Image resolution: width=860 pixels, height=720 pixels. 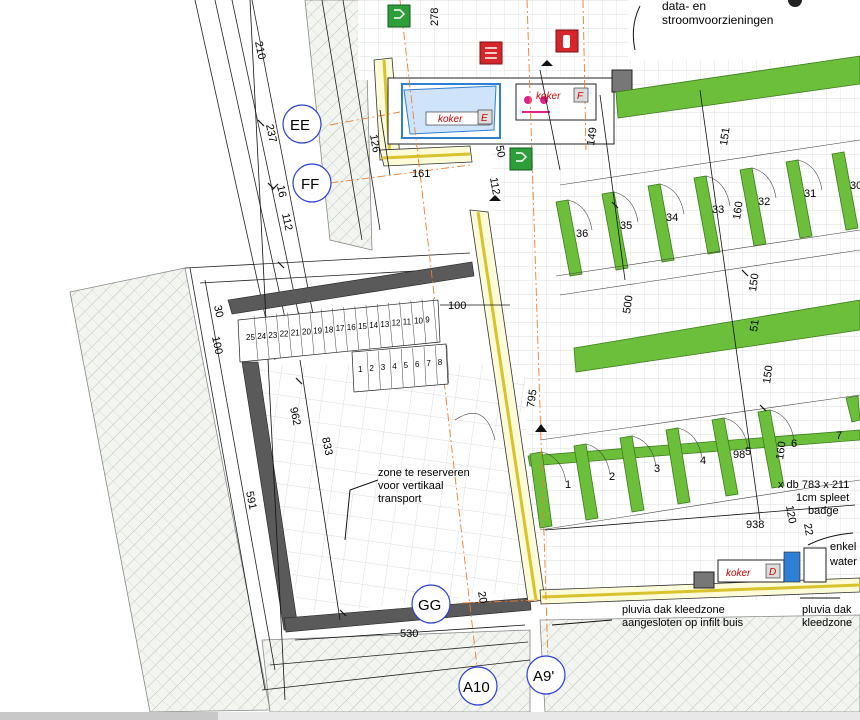 What do you see at coordinates (457, 306) in the screenshot?
I see `dim-100a: 100` at bounding box center [457, 306].